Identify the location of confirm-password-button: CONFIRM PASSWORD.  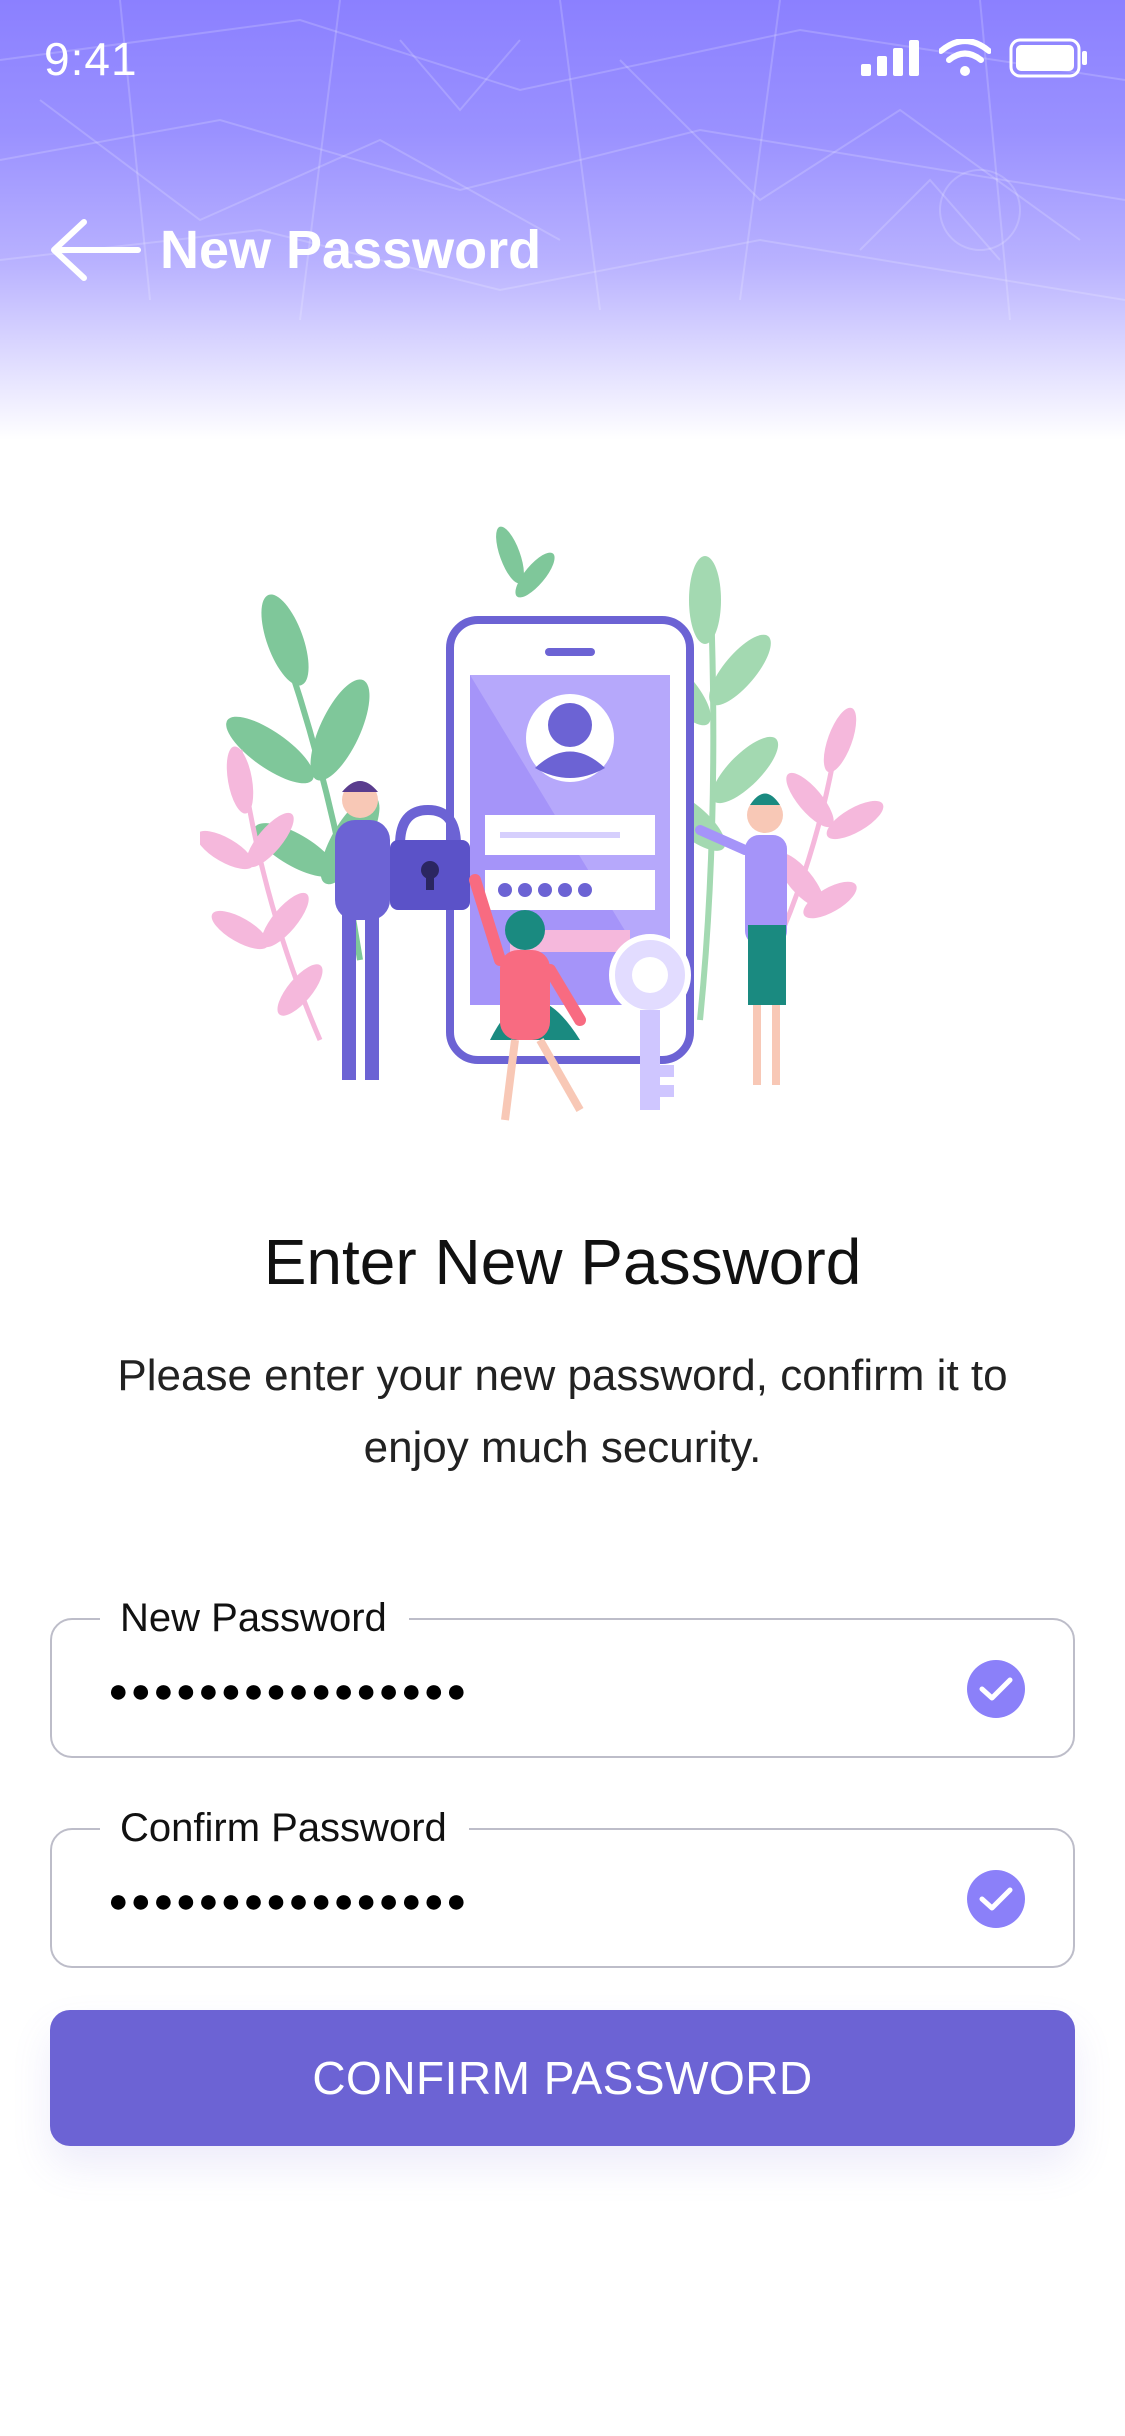
(562, 2078).